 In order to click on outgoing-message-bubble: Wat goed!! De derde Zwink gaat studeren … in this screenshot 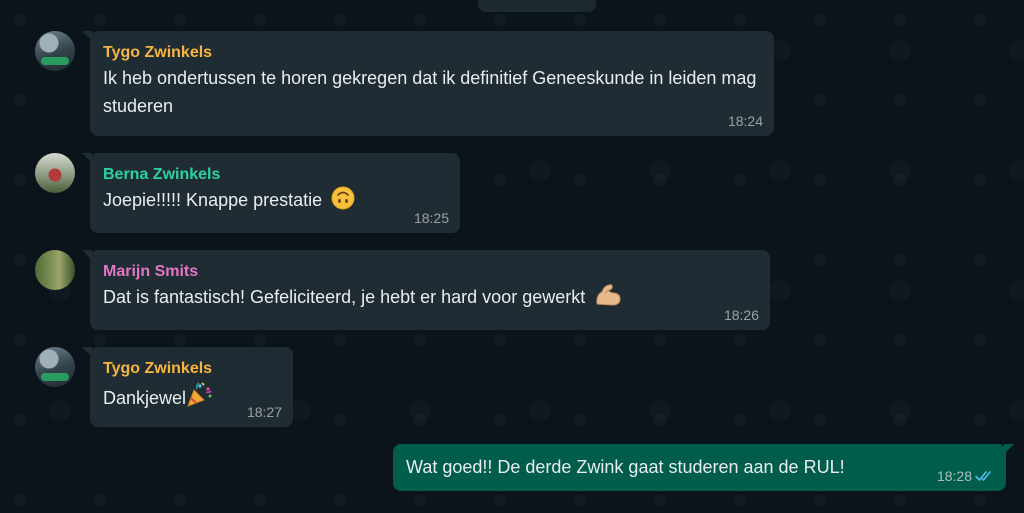, I will do `click(703, 467)`.